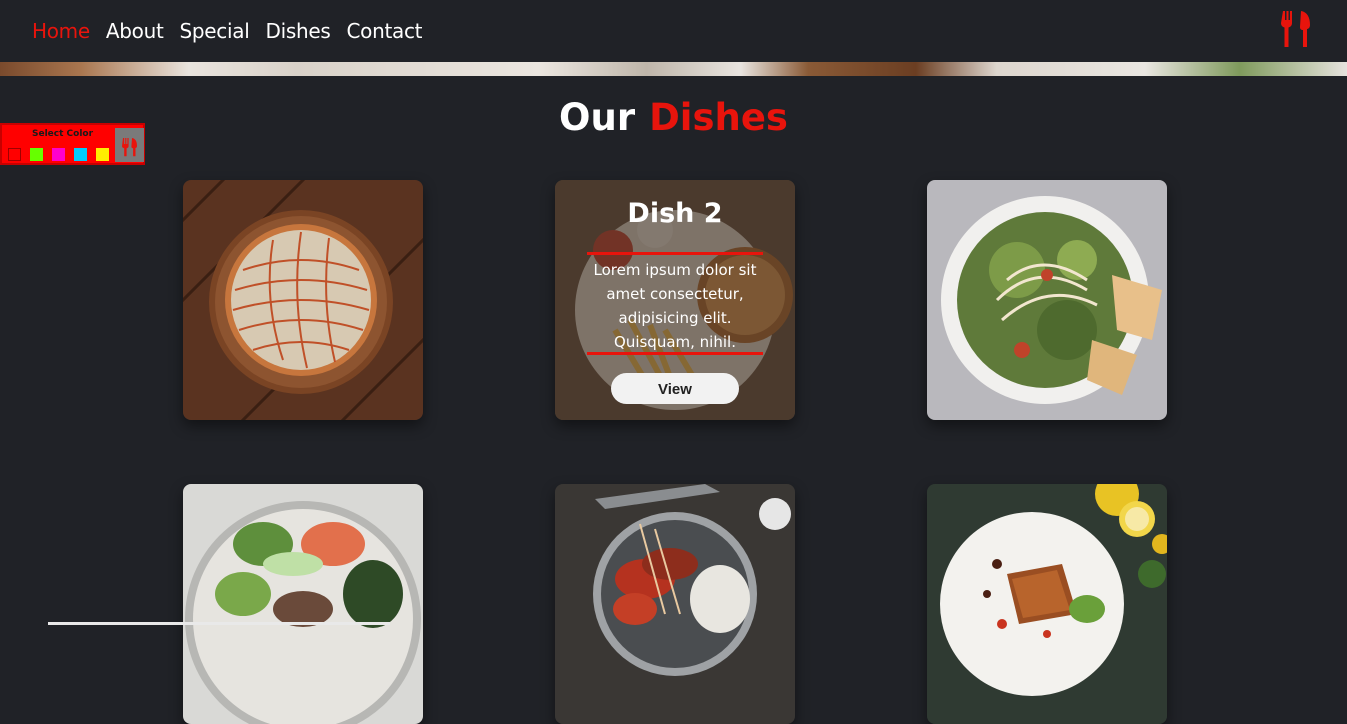 The height and width of the screenshot is (724, 1347). I want to click on hero-background-strip, so click(673, 69).